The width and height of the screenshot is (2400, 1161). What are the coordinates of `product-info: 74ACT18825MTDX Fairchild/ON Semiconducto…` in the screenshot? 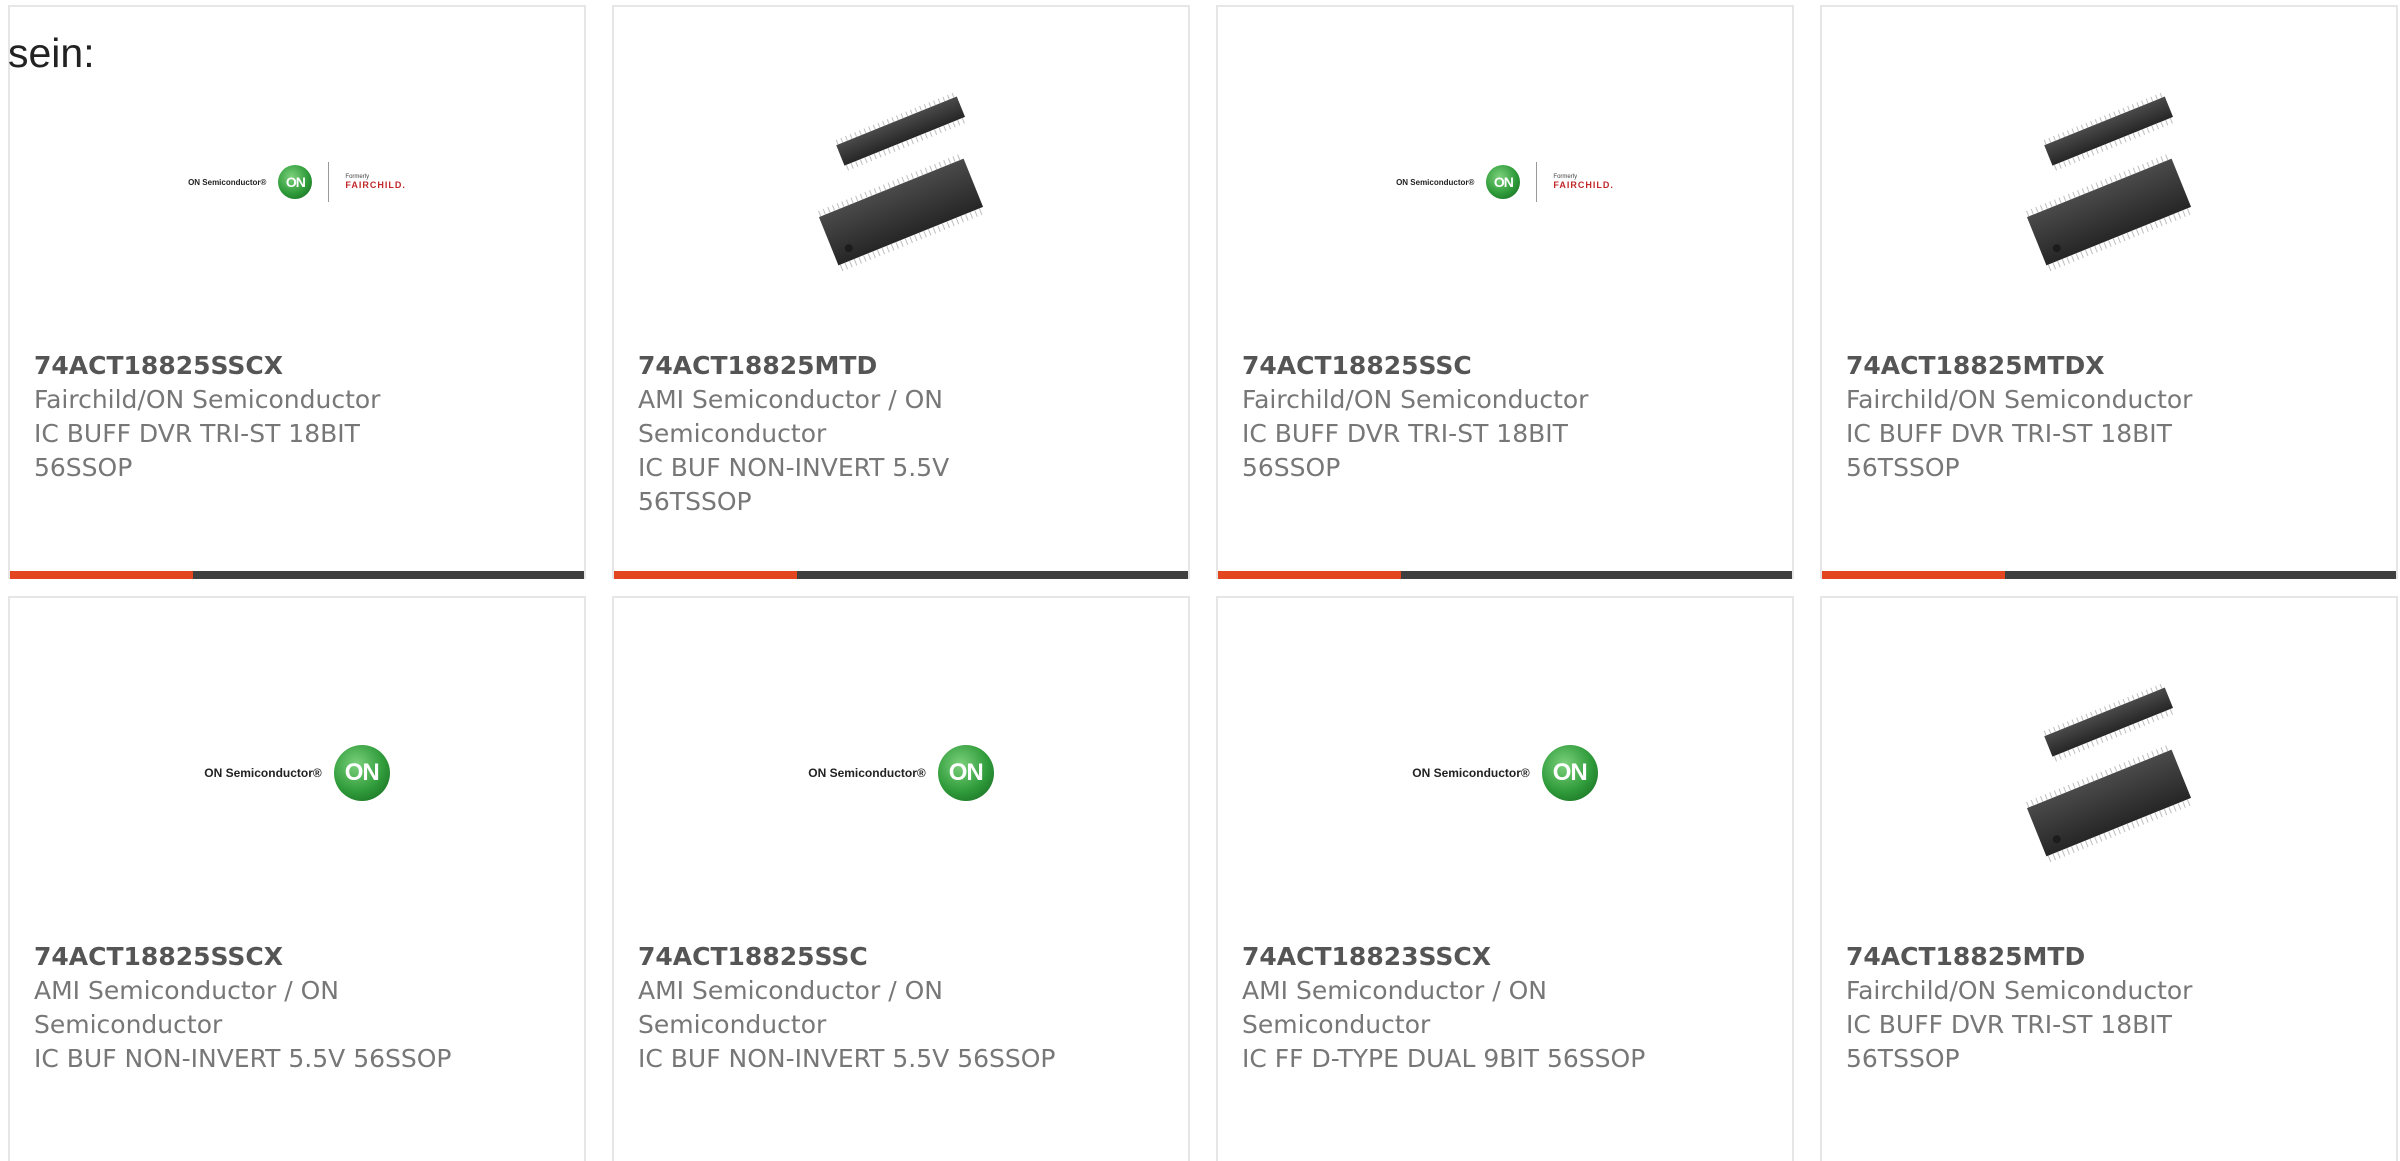 It's located at (2056, 417).